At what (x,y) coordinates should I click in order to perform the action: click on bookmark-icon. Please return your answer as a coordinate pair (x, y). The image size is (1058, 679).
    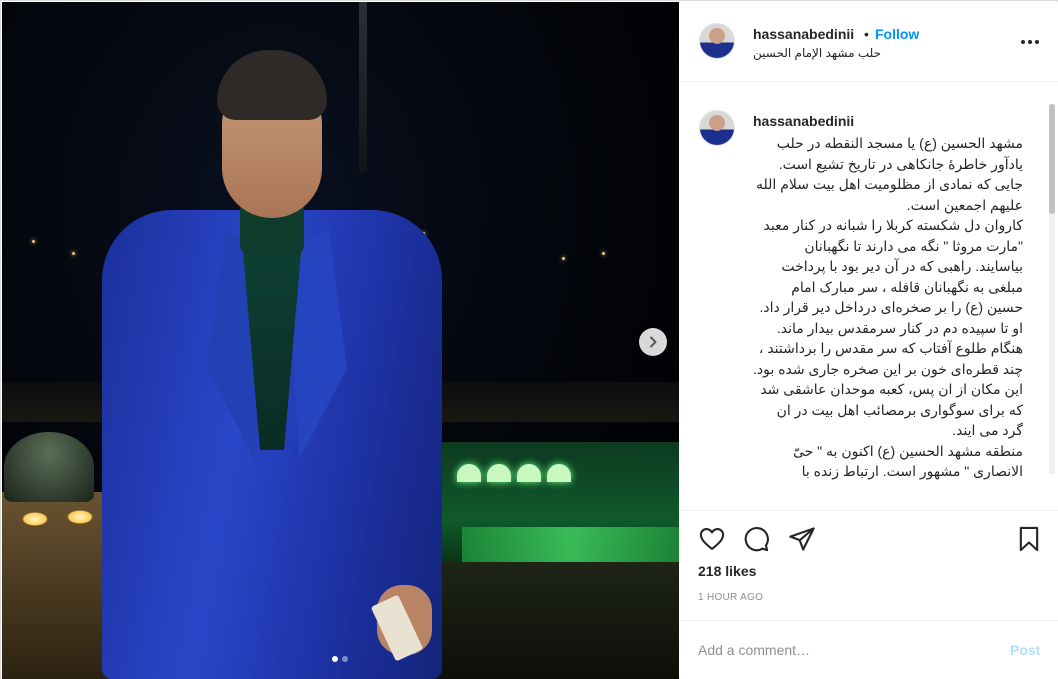
    Looking at the image, I should click on (1029, 539).